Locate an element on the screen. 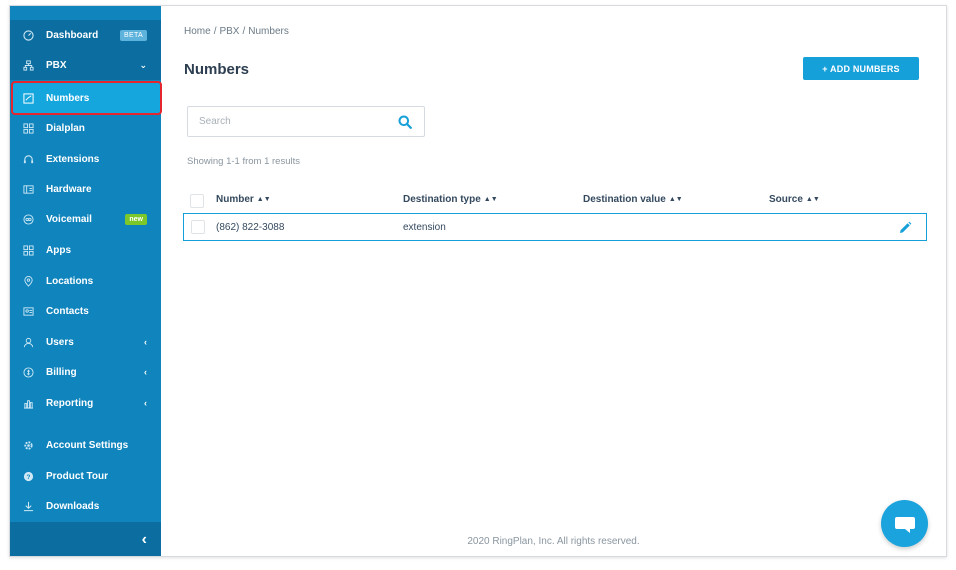  sidebar-item-dashboard: Dashboard BETA is located at coordinates (85, 35).